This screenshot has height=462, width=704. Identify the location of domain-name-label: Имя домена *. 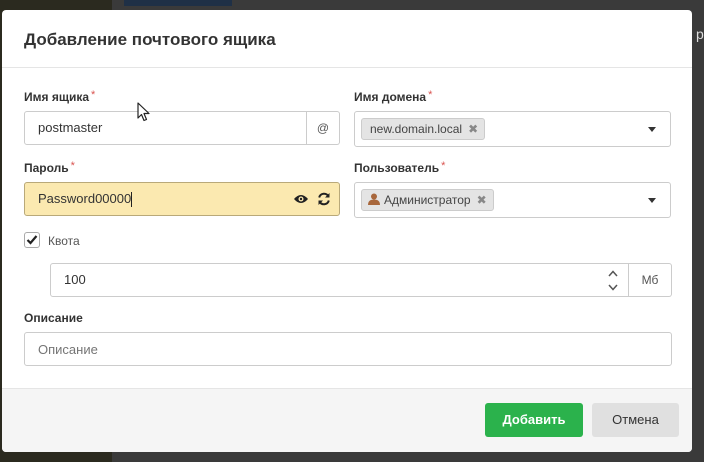
(393, 96).